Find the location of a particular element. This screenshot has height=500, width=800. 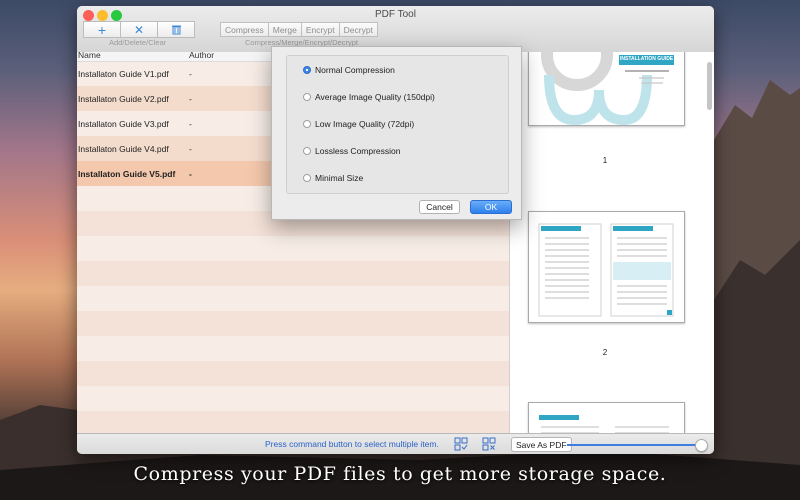

x-icon: ✕ is located at coordinates (139, 29).